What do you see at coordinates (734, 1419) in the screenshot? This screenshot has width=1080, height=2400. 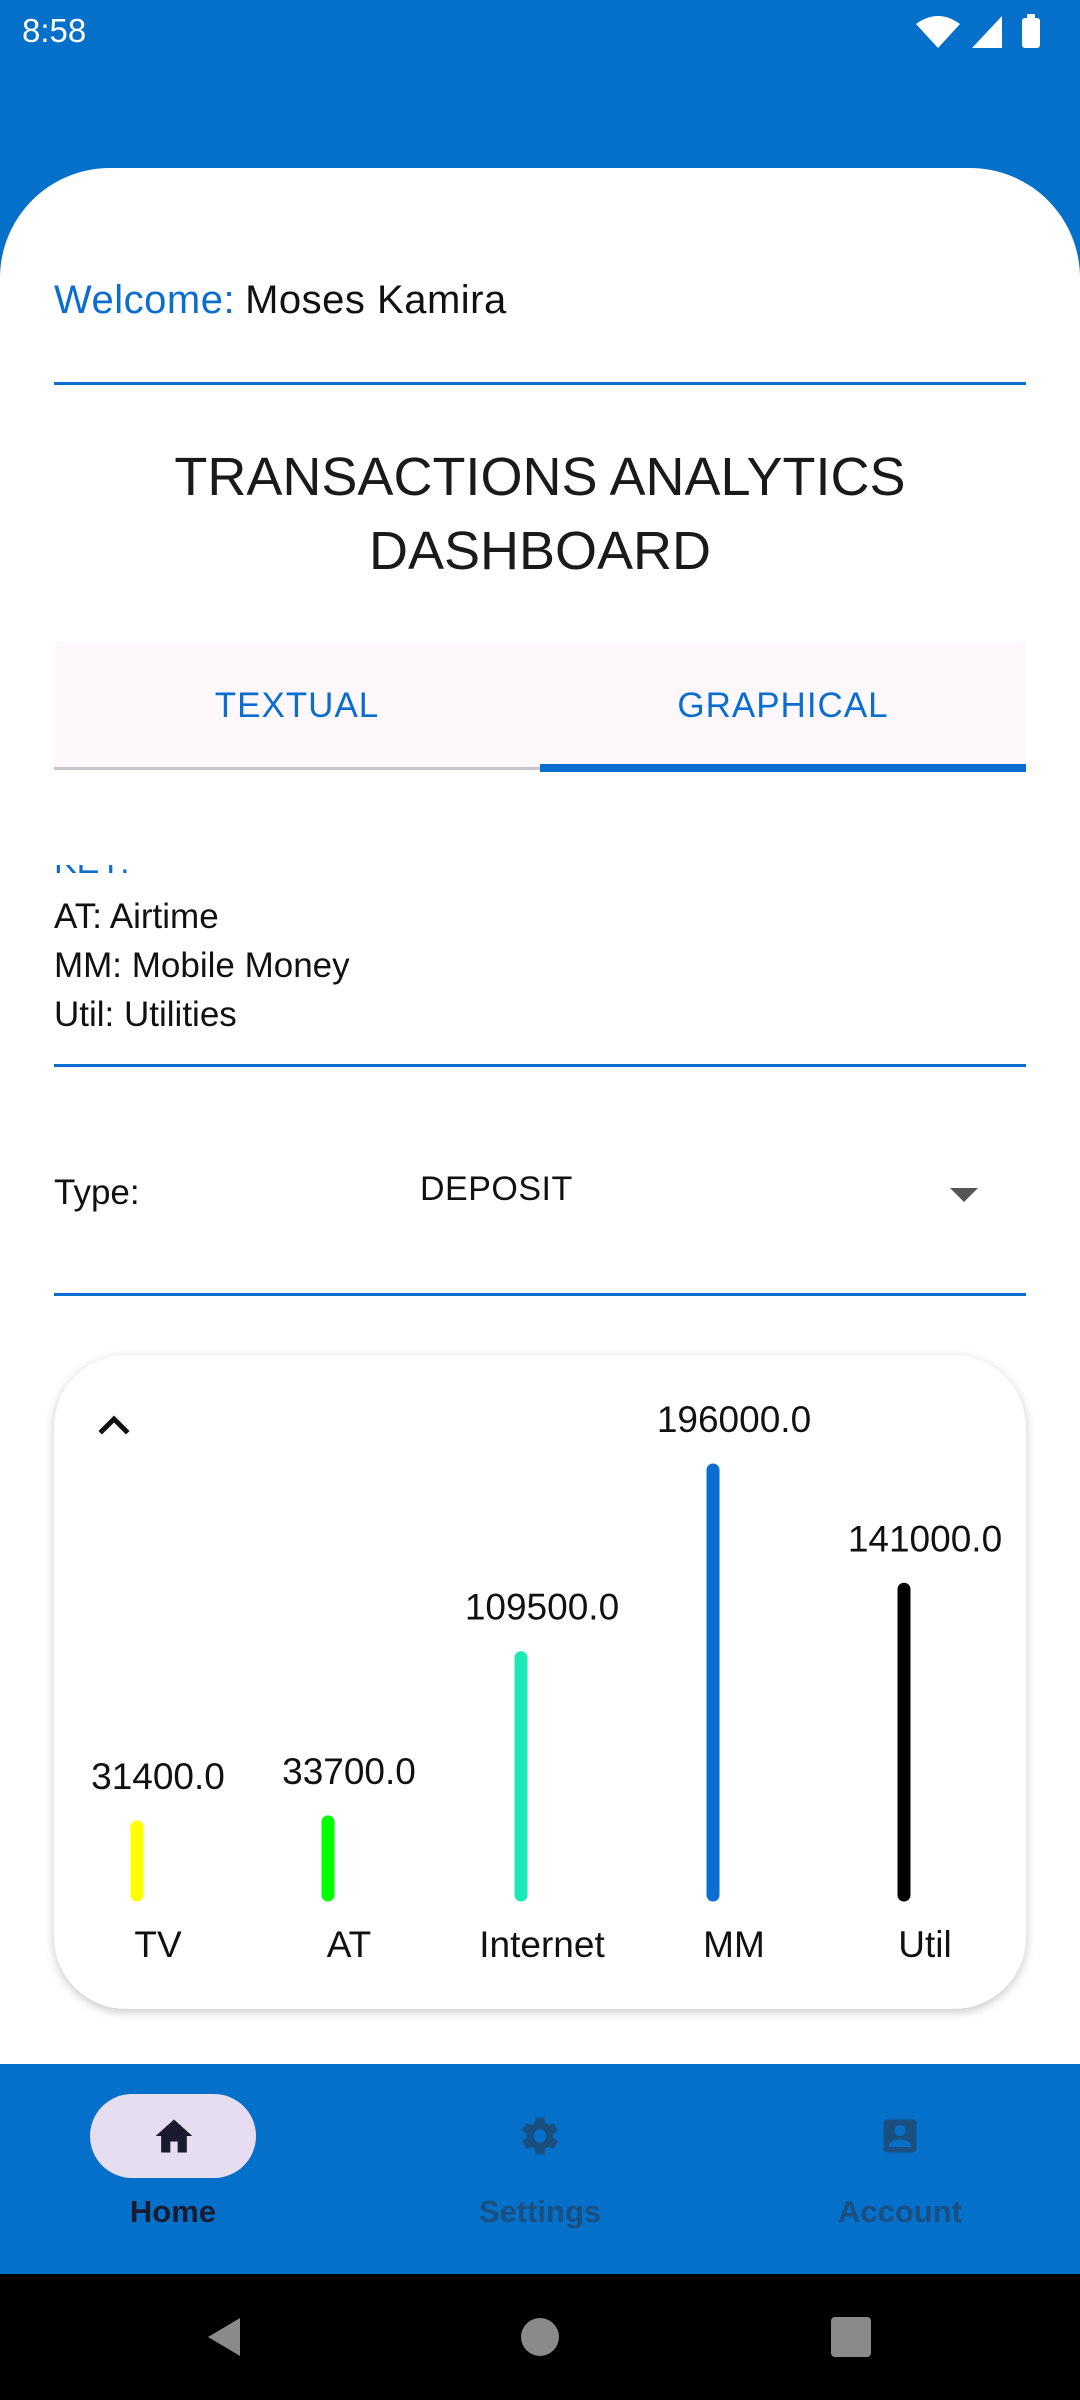 I see `value-label-mm: 196000.0` at bounding box center [734, 1419].